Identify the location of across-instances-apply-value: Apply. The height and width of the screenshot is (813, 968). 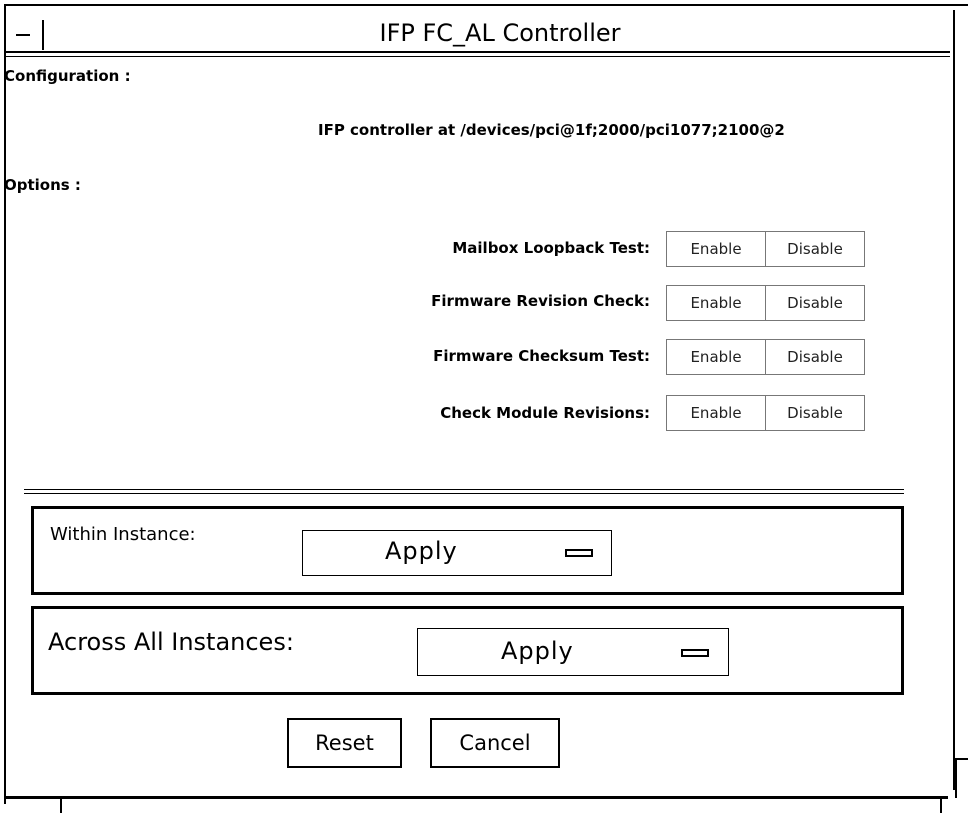
(537, 651).